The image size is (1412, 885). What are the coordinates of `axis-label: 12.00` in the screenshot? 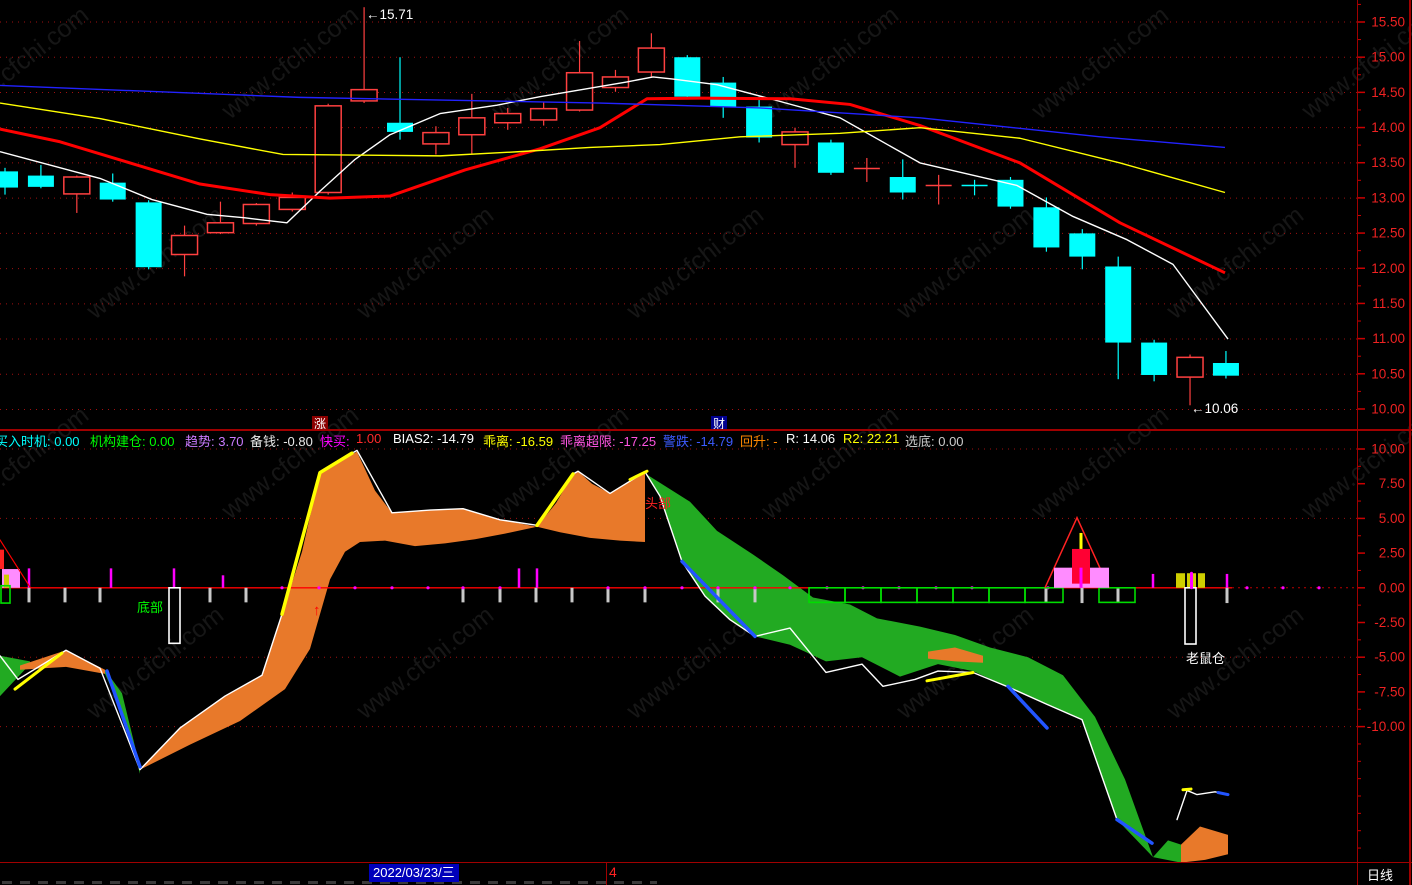 It's located at (1388, 268).